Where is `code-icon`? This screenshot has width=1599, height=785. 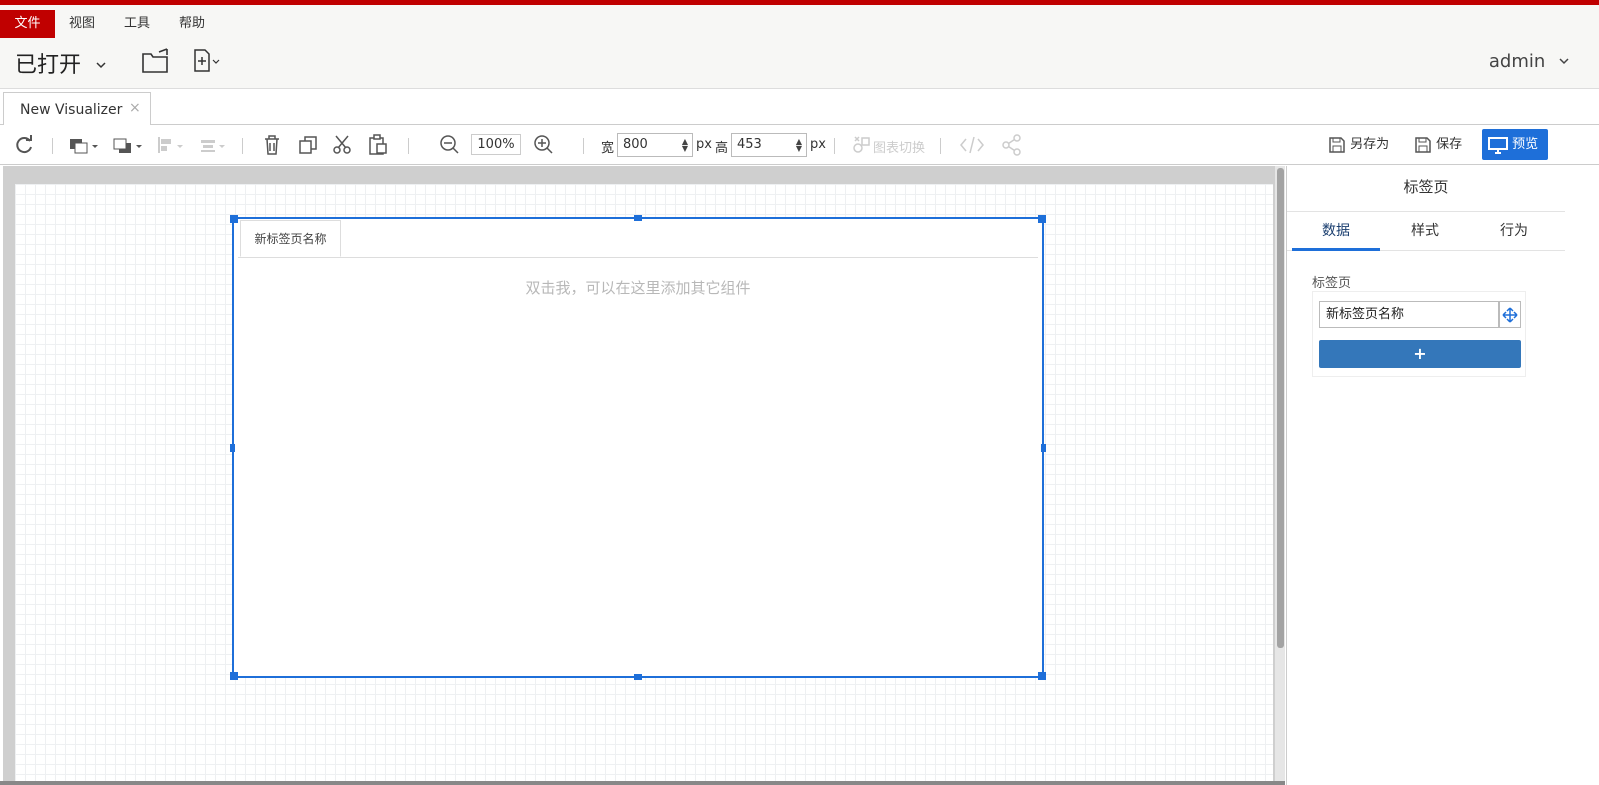 code-icon is located at coordinates (972, 145).